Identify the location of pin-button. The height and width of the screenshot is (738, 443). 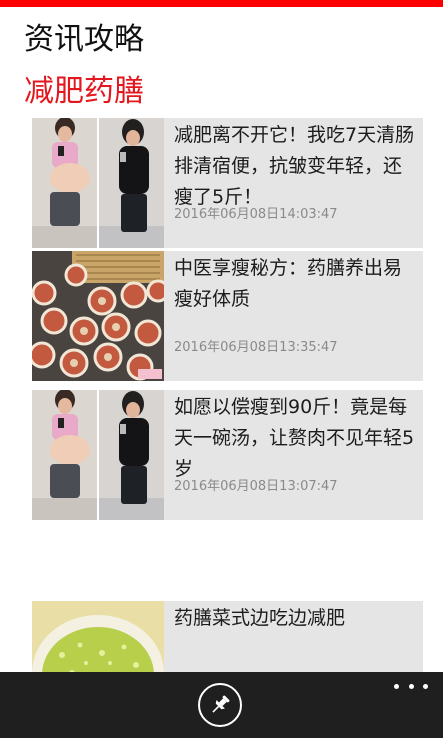
(220, 705).